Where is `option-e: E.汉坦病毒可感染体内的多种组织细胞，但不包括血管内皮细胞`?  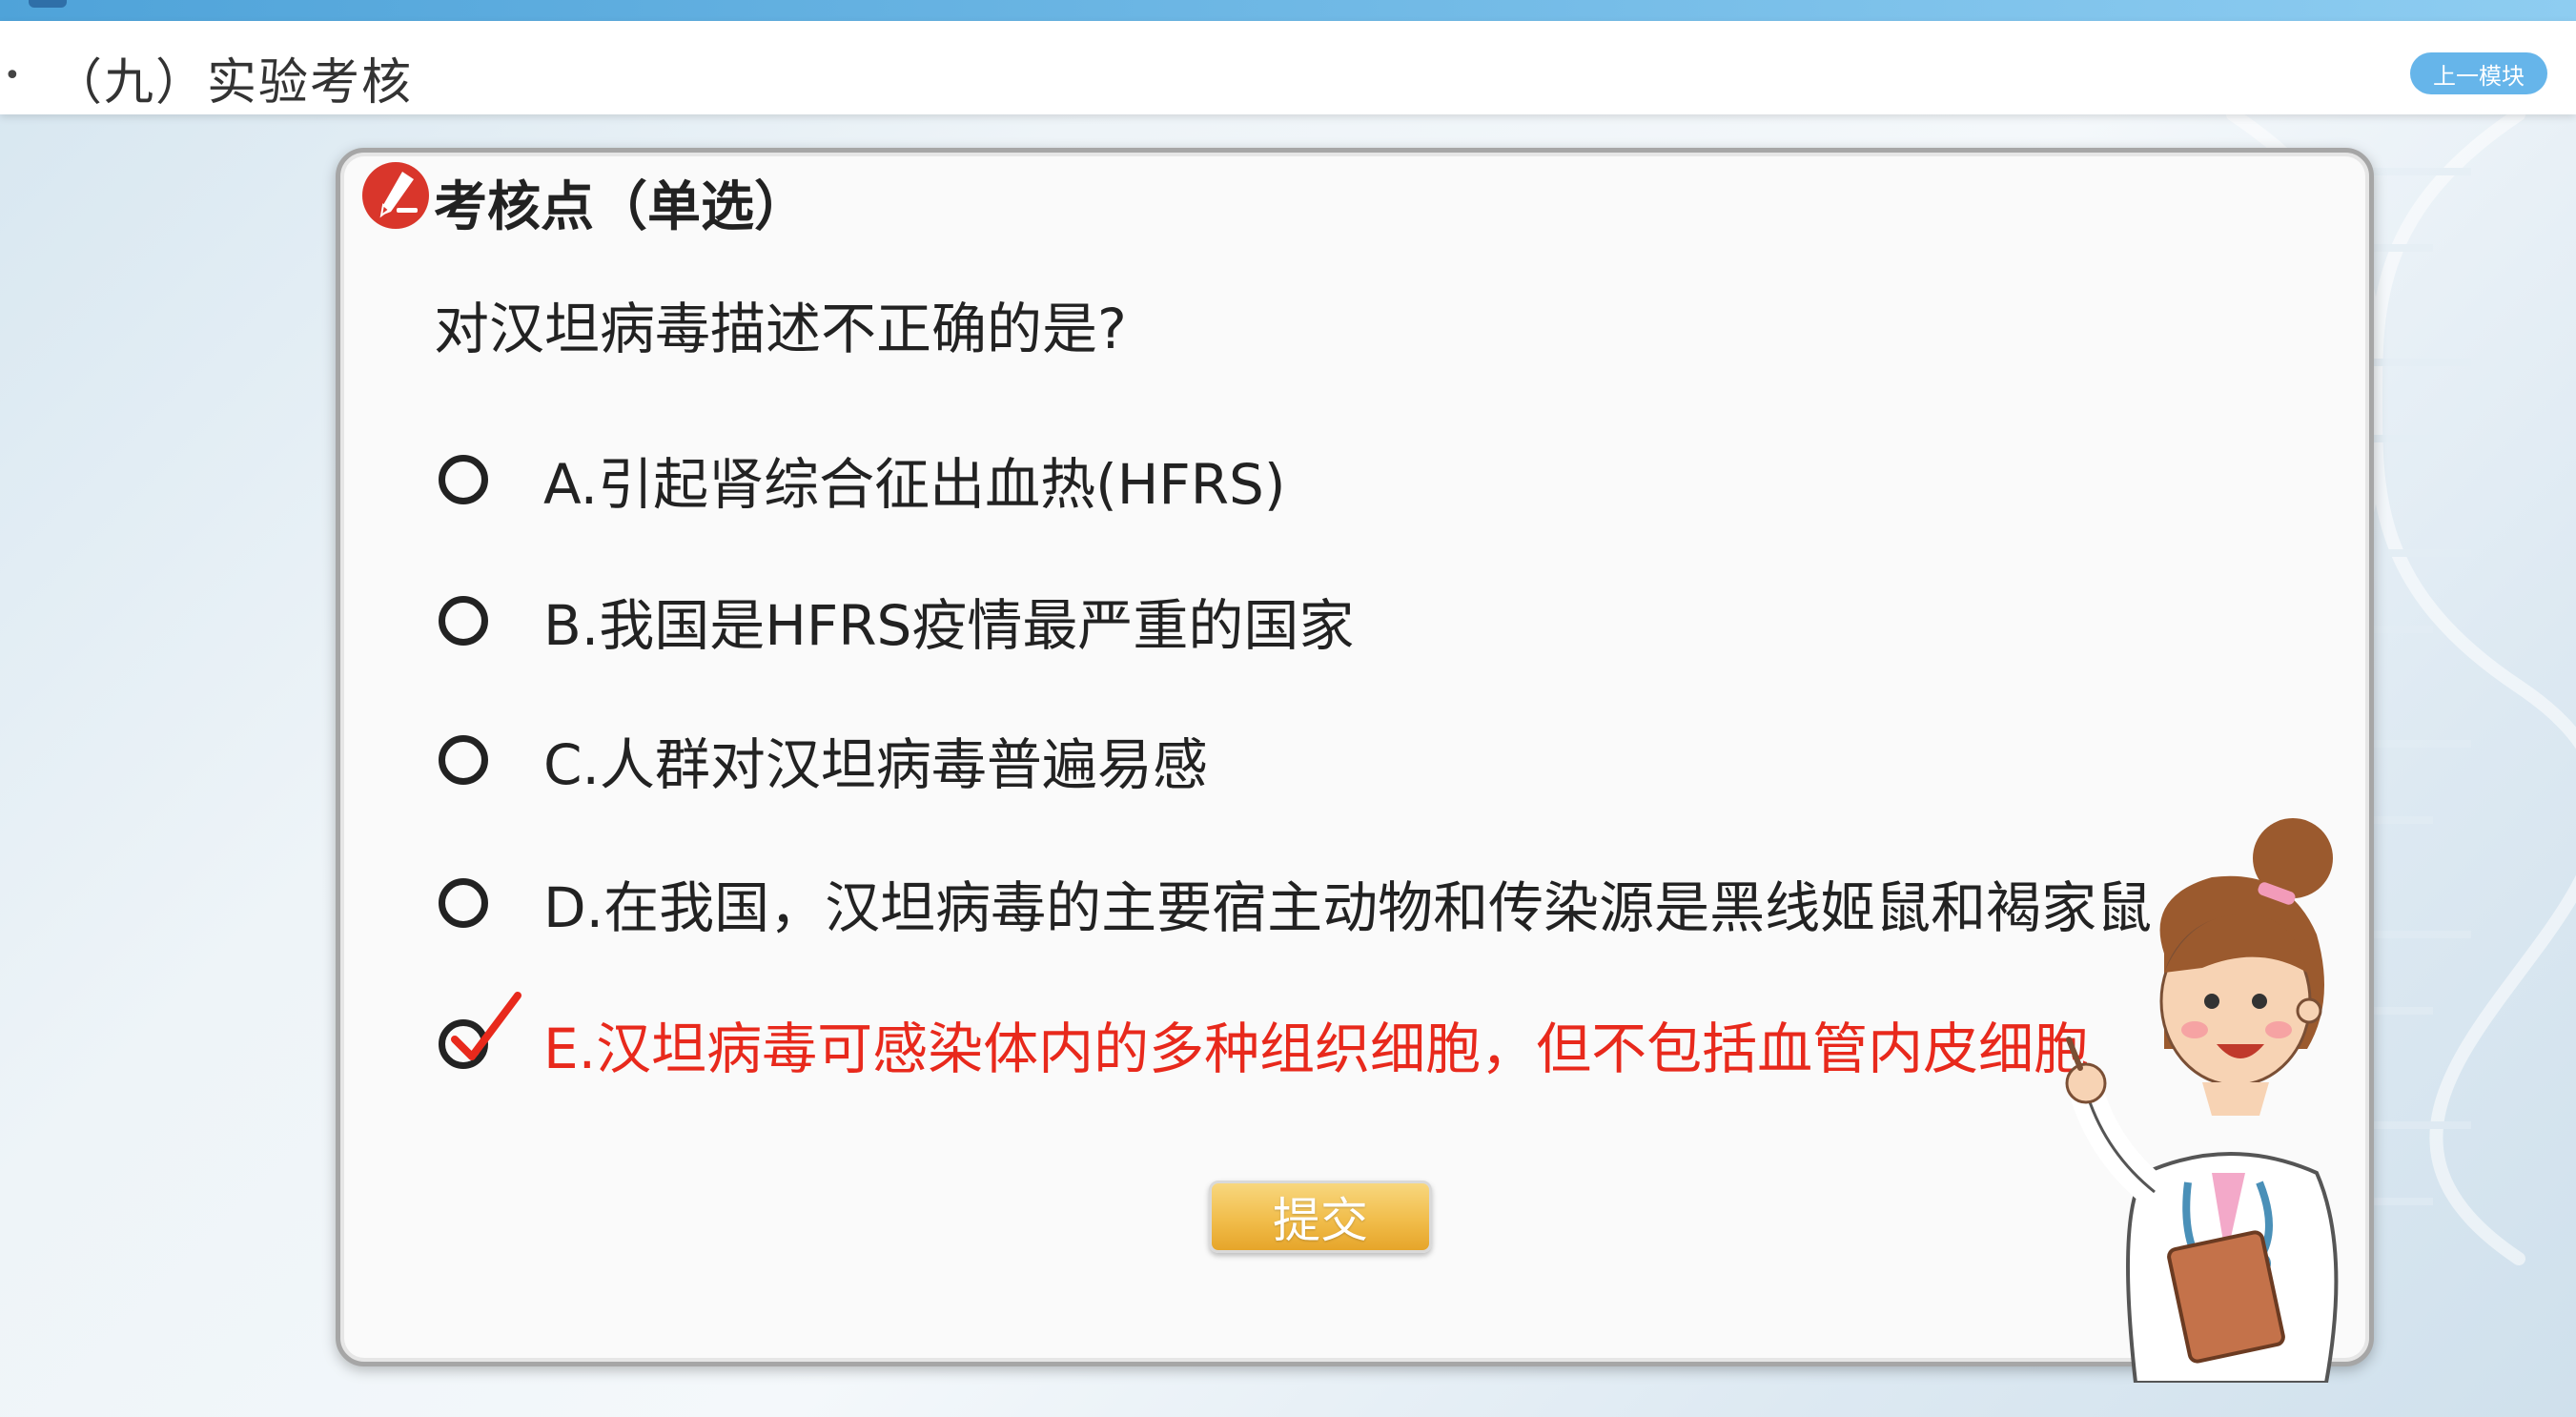
option-e: E.汉坦病毒可感染体内的多种组织细胞，但不包括血管内皮细胞 is located at coordinates (1264, 1037).